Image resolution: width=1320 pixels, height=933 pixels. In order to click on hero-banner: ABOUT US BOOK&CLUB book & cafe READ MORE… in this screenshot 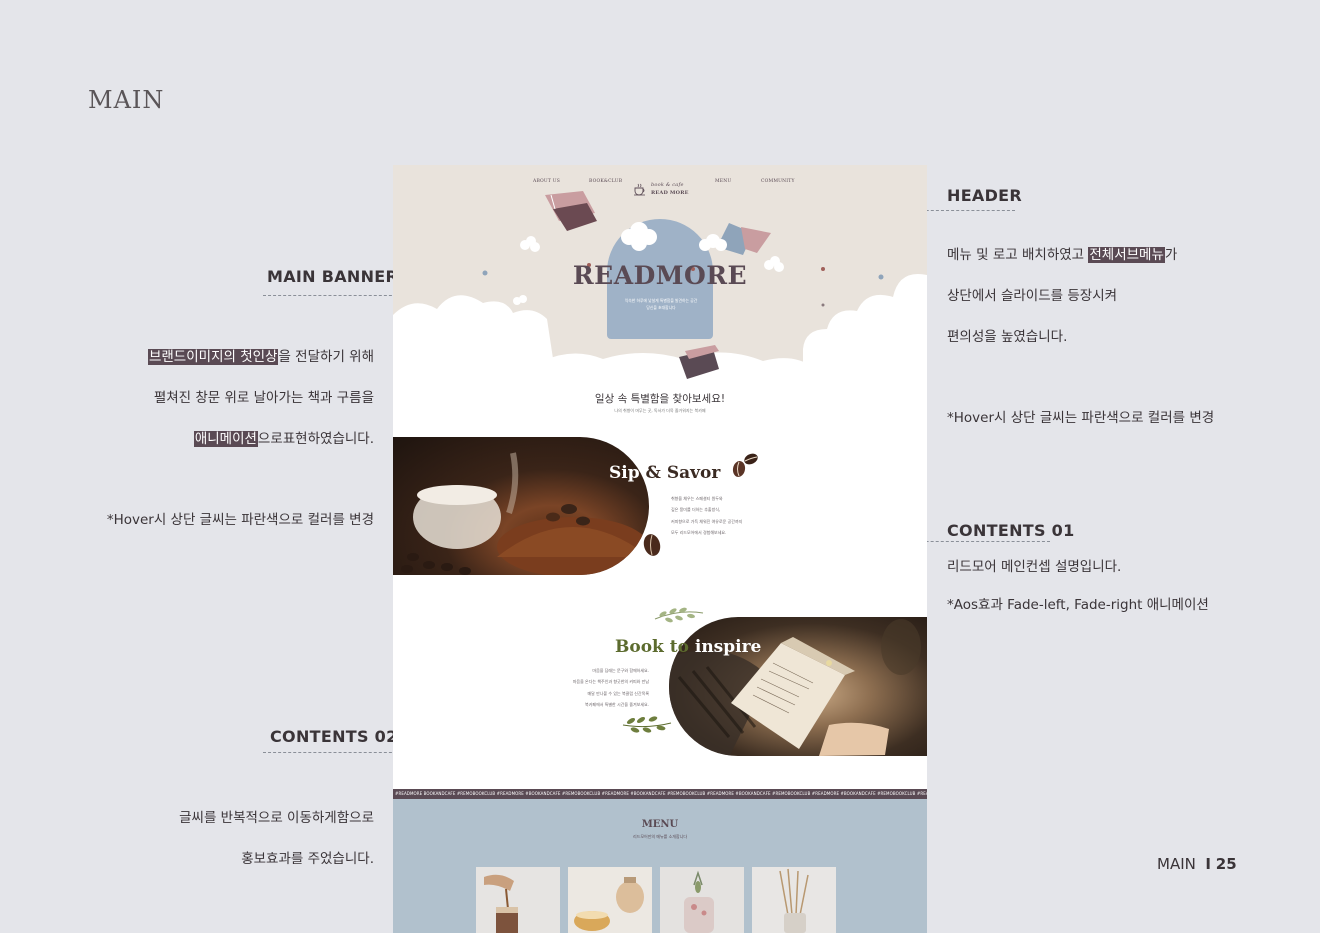, I will do `click(660, 275)`.